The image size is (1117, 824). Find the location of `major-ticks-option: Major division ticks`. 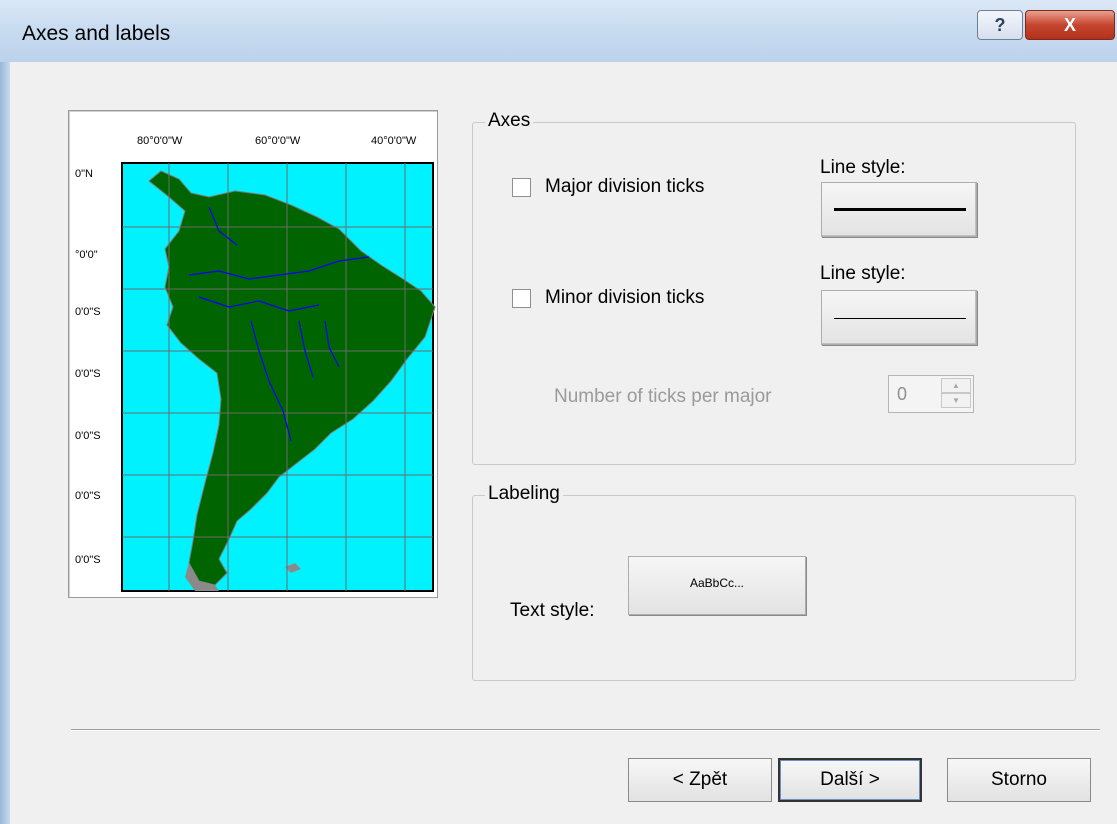

major-ticks-option: Major division ticks is located at coordinates (608, 187).